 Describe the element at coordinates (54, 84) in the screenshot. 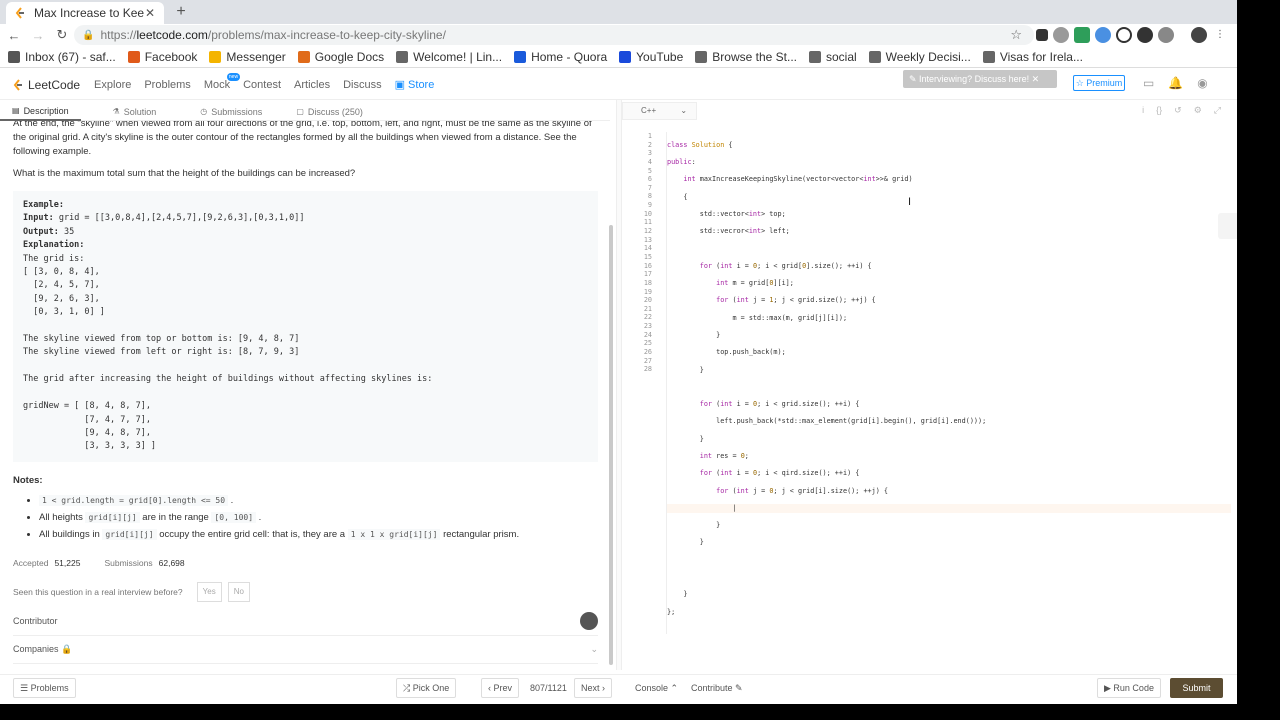

I see `logo-text: LeetCode` at that location.